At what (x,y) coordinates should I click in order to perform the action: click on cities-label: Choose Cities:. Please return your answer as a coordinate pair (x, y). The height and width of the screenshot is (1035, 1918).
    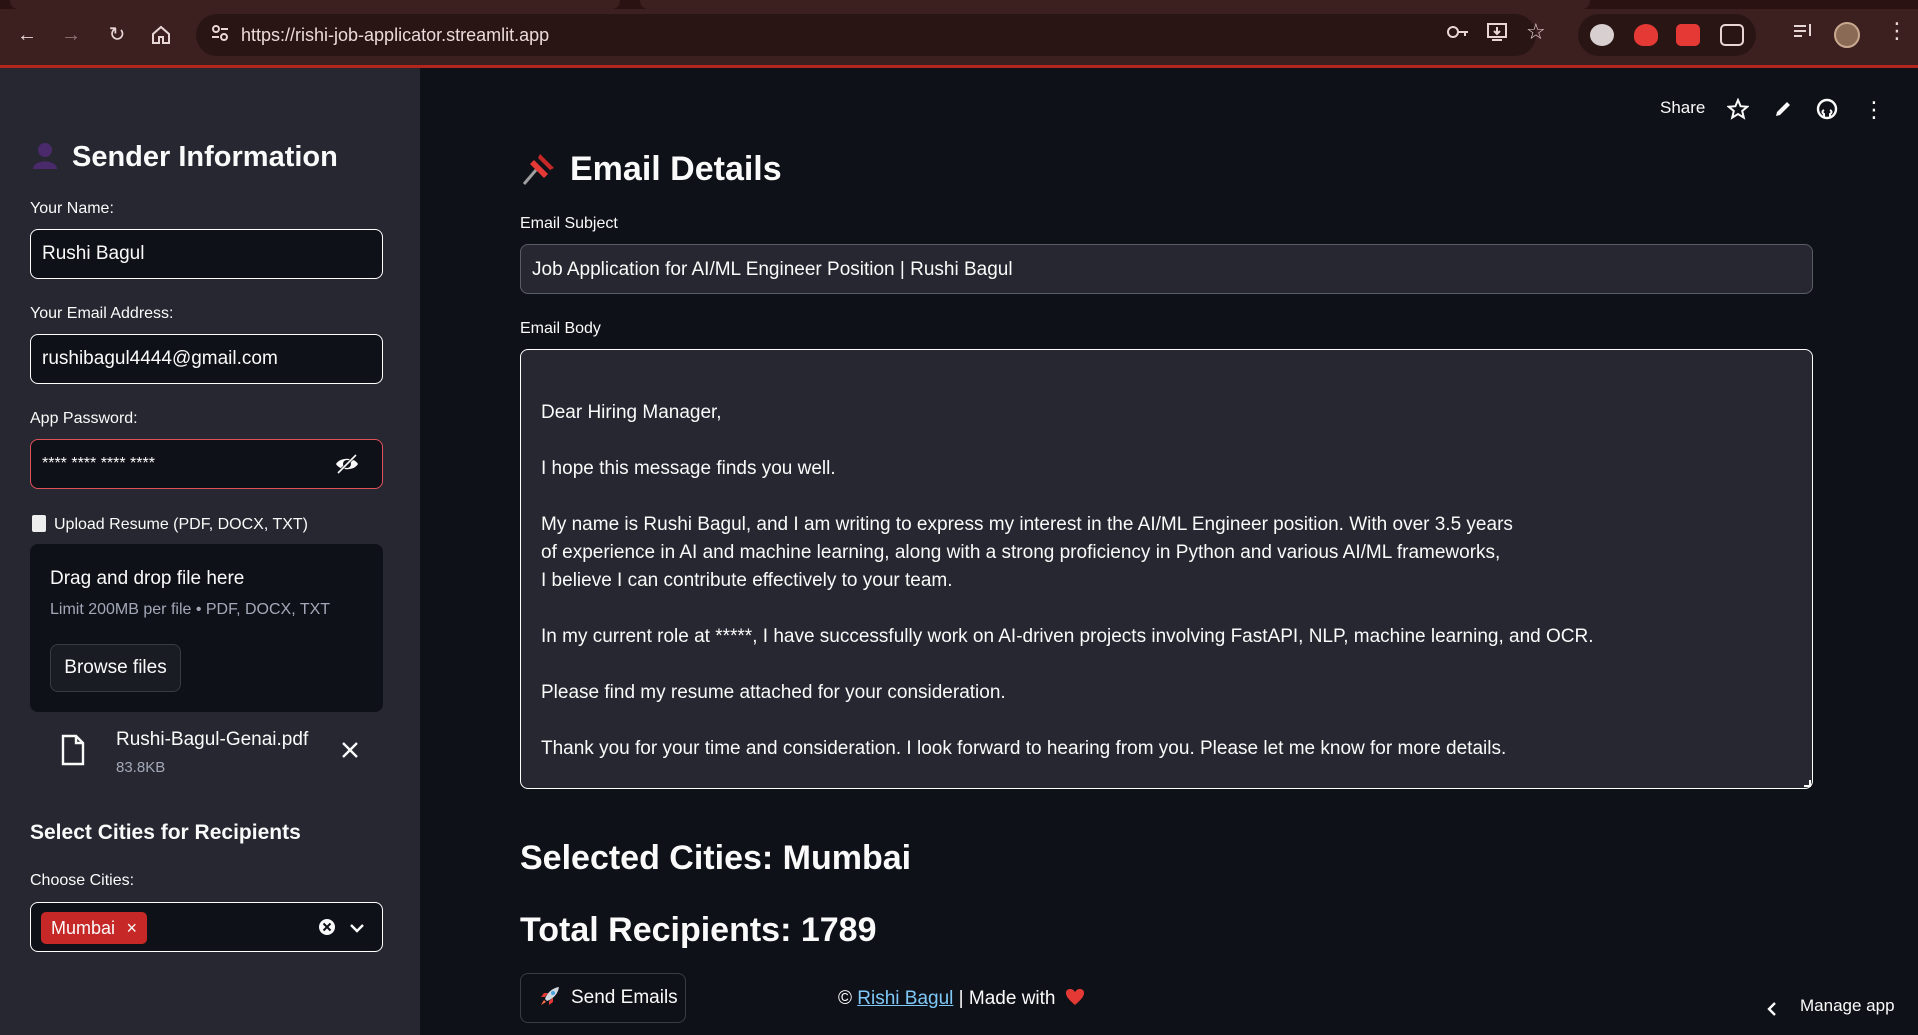
    Looking at the image, I should click on (82, 880).